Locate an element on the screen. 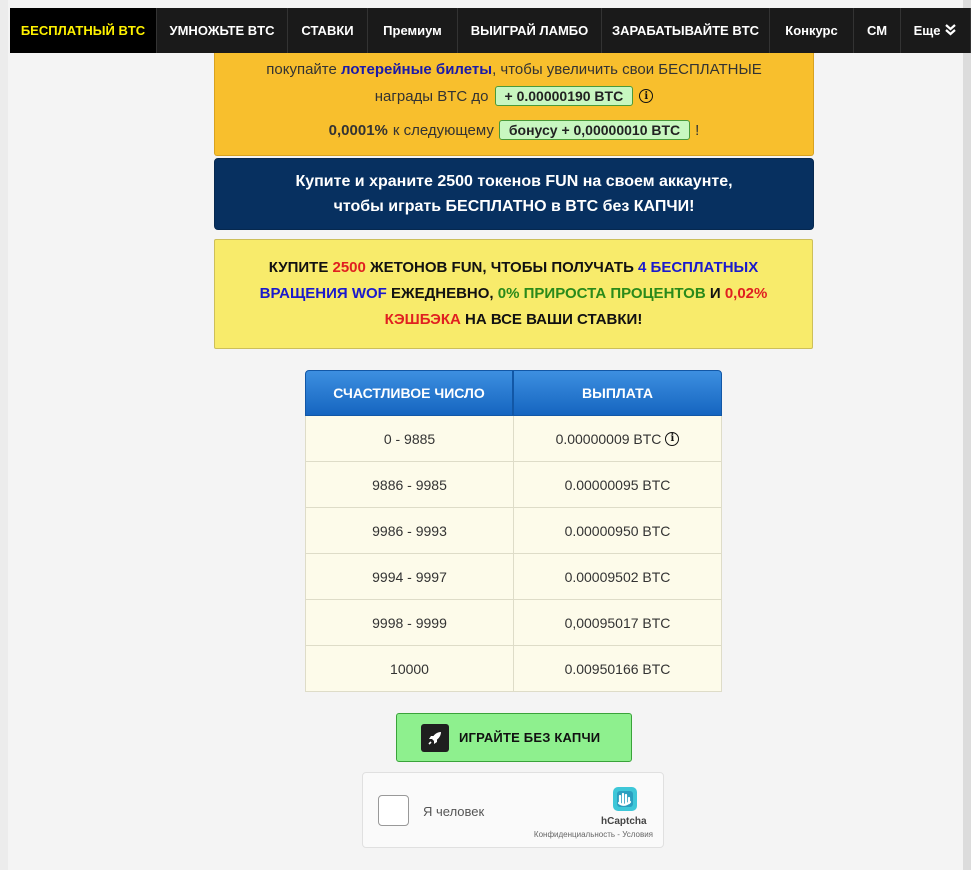  bonus-text: к следующему is located at coordinates (443, 130).